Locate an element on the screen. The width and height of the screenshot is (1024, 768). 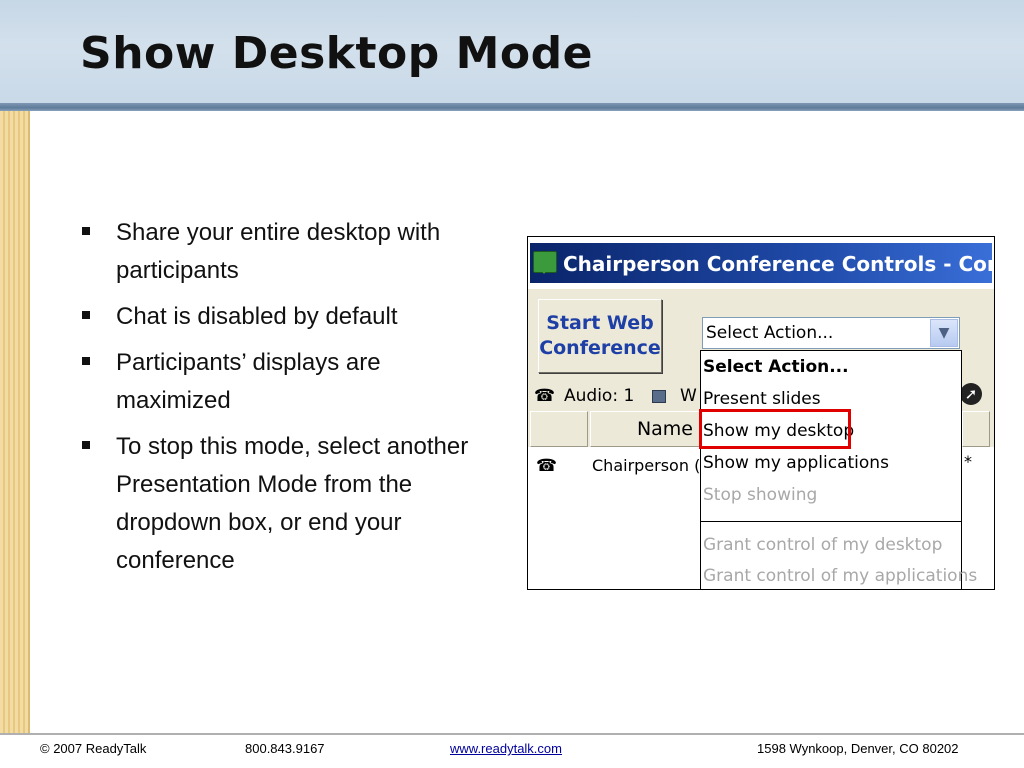
column-header-extra is located at coordinates (976, 429).